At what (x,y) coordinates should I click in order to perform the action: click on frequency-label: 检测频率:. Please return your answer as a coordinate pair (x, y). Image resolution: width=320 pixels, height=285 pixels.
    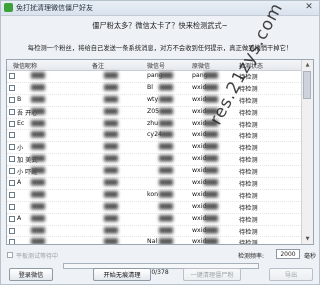
    Looking at the image, I should click on (251, 256).